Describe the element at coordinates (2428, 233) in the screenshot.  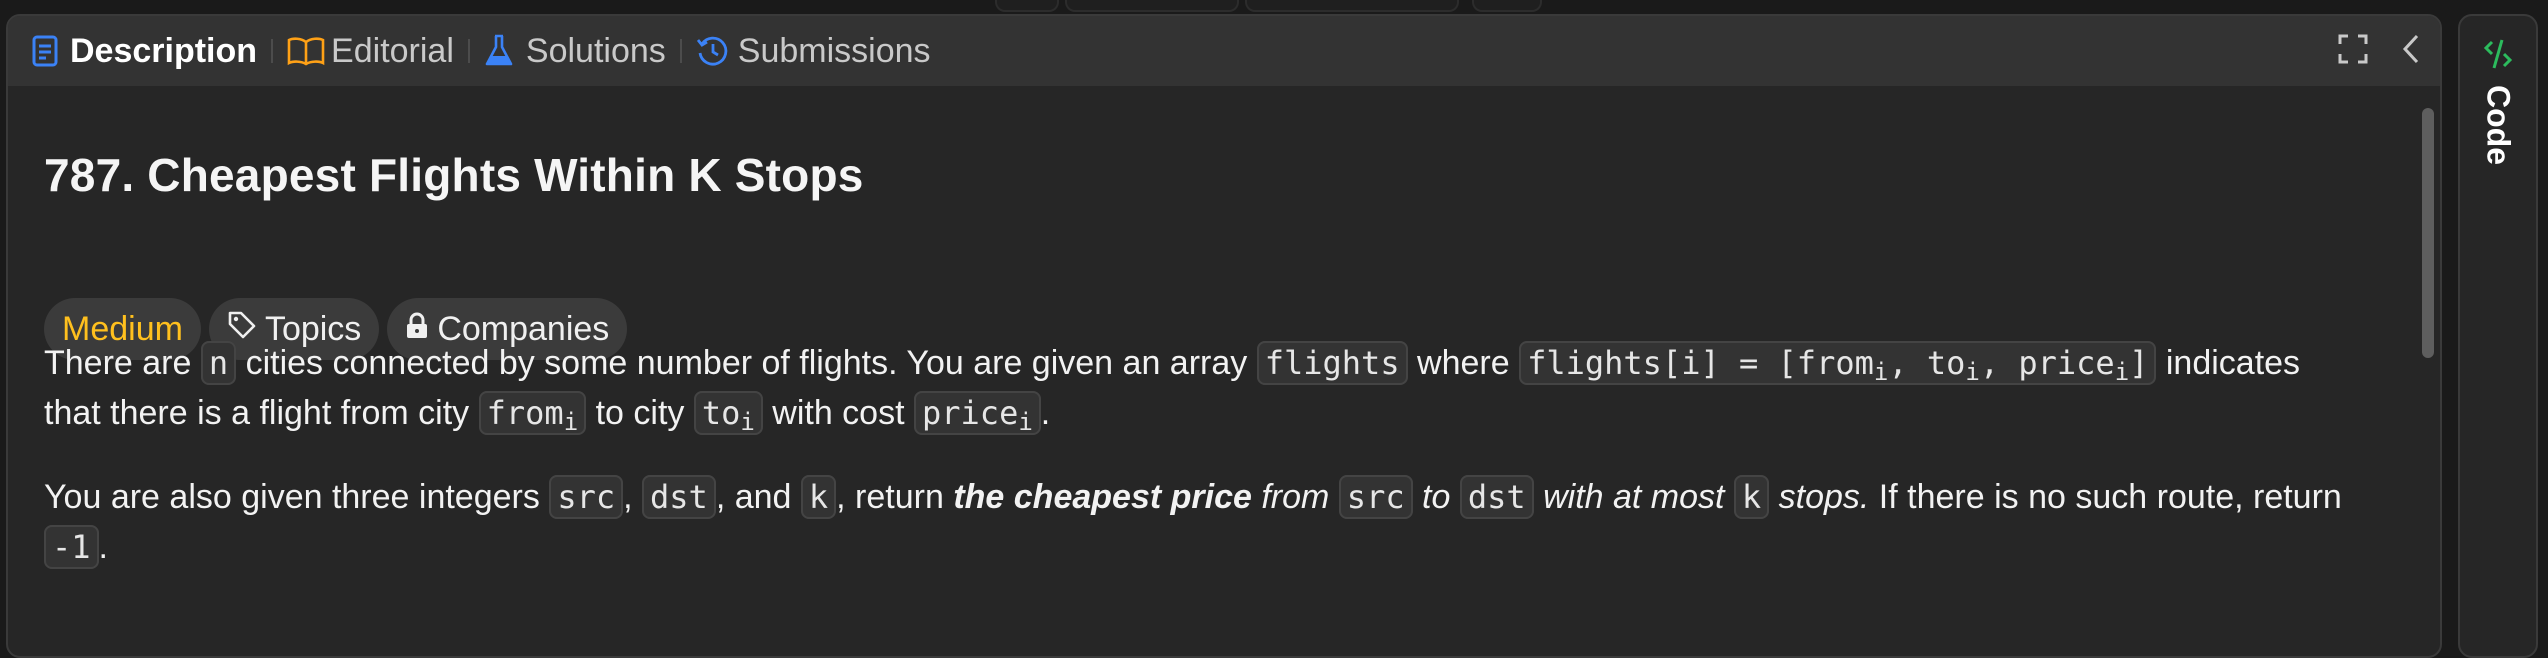
I see `vertical-scrollbar` at that location.